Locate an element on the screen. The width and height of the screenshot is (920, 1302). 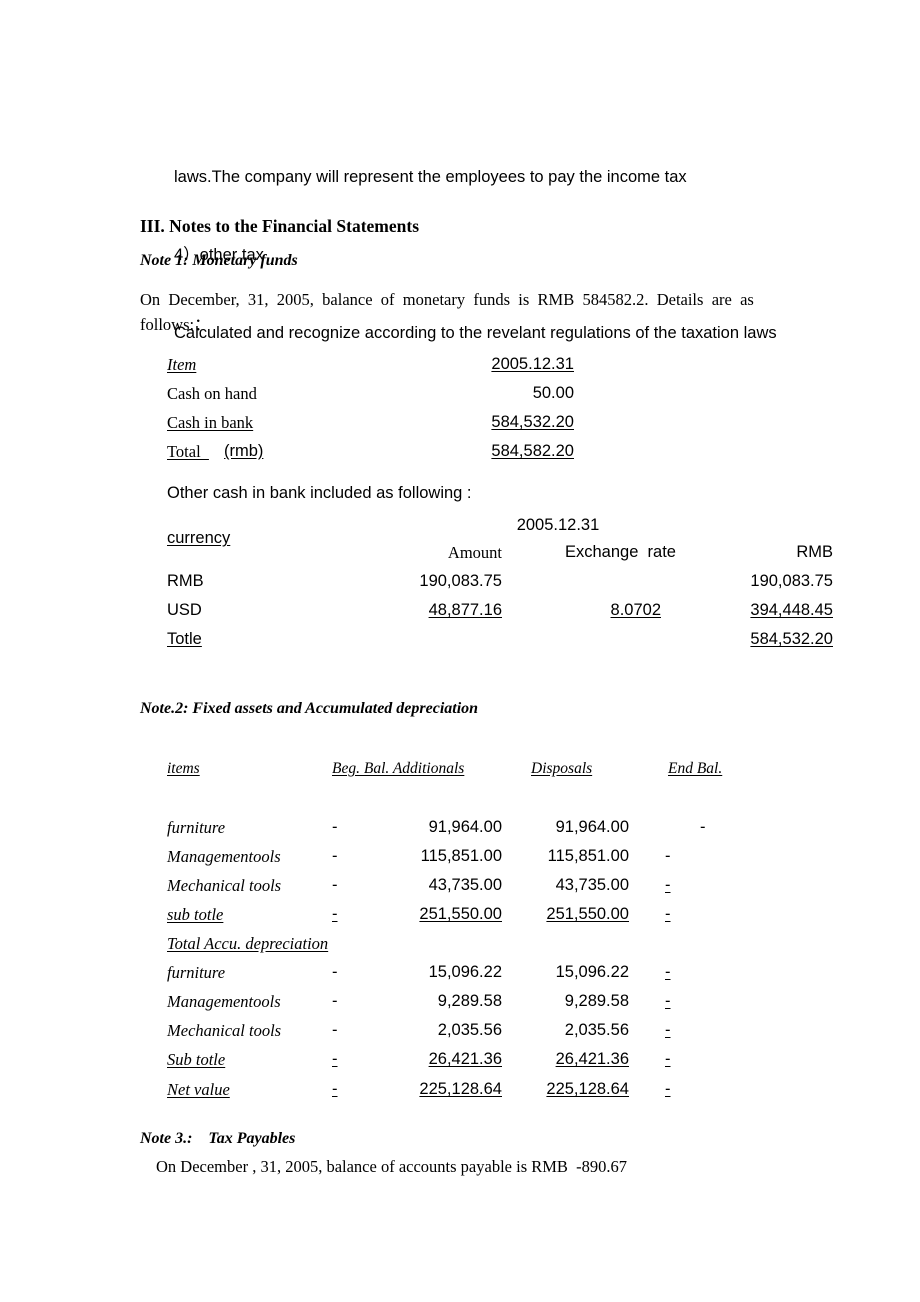
depreciation-subtotal-end: - is located at coordinates (668, 1059).